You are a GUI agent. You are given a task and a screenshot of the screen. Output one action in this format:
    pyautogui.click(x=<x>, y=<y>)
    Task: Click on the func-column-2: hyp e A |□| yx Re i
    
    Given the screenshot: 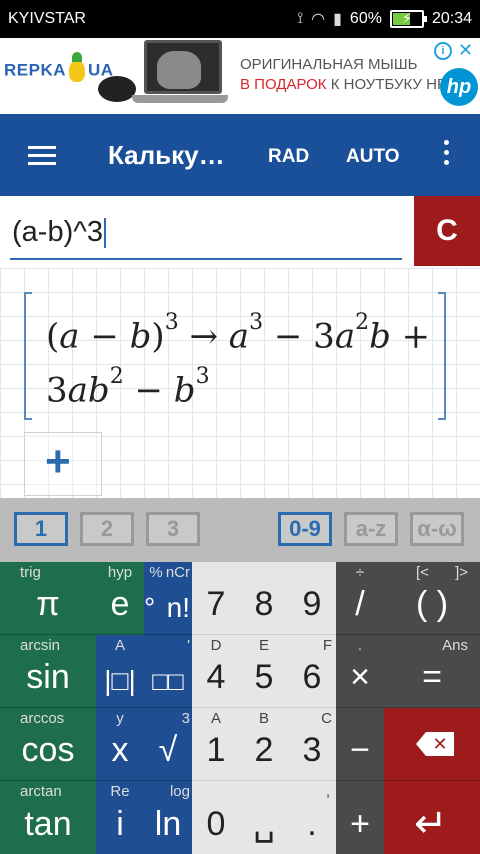 What is the action you would take?
    pyautogui.click(x=120, y=708)
    